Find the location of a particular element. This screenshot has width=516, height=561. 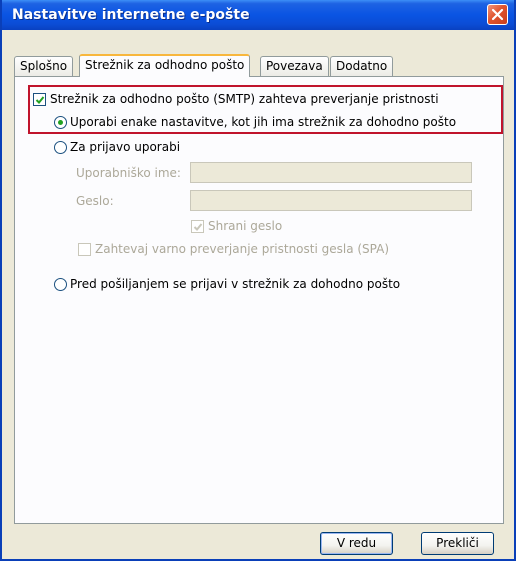

spa-checkbox is located at coordinates (84, 249).